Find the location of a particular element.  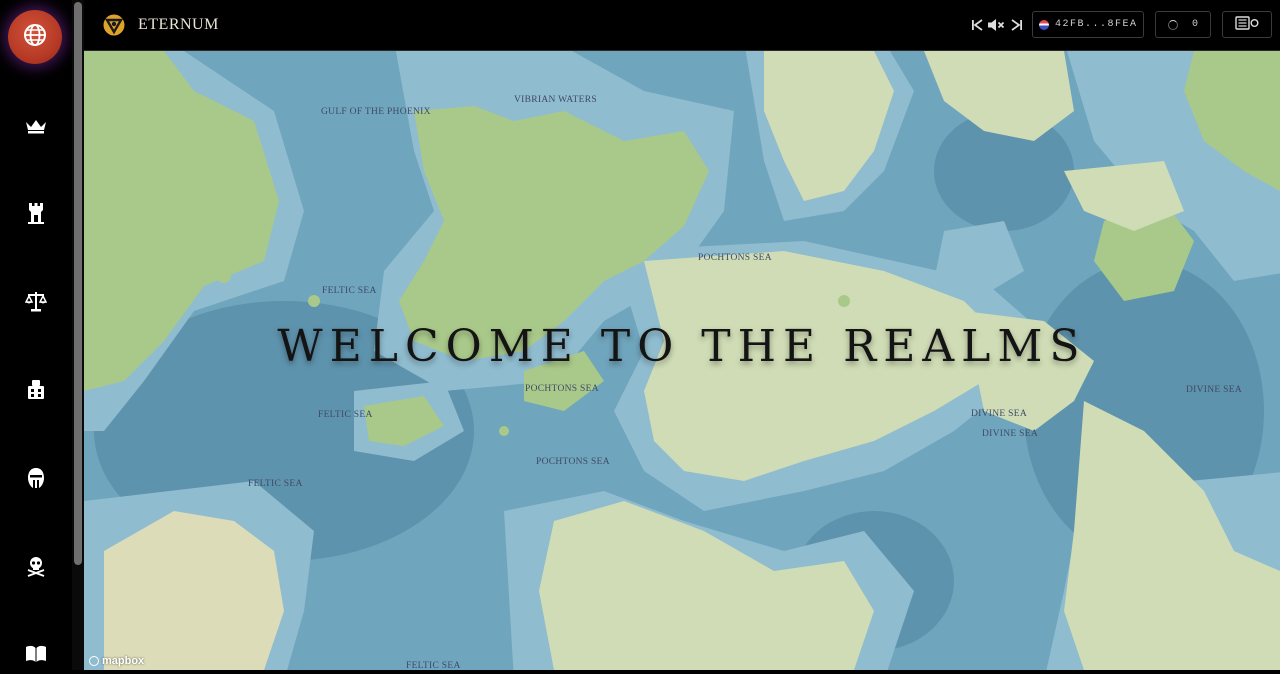

sidebar-item-lore is located at coordinates (36, 656).